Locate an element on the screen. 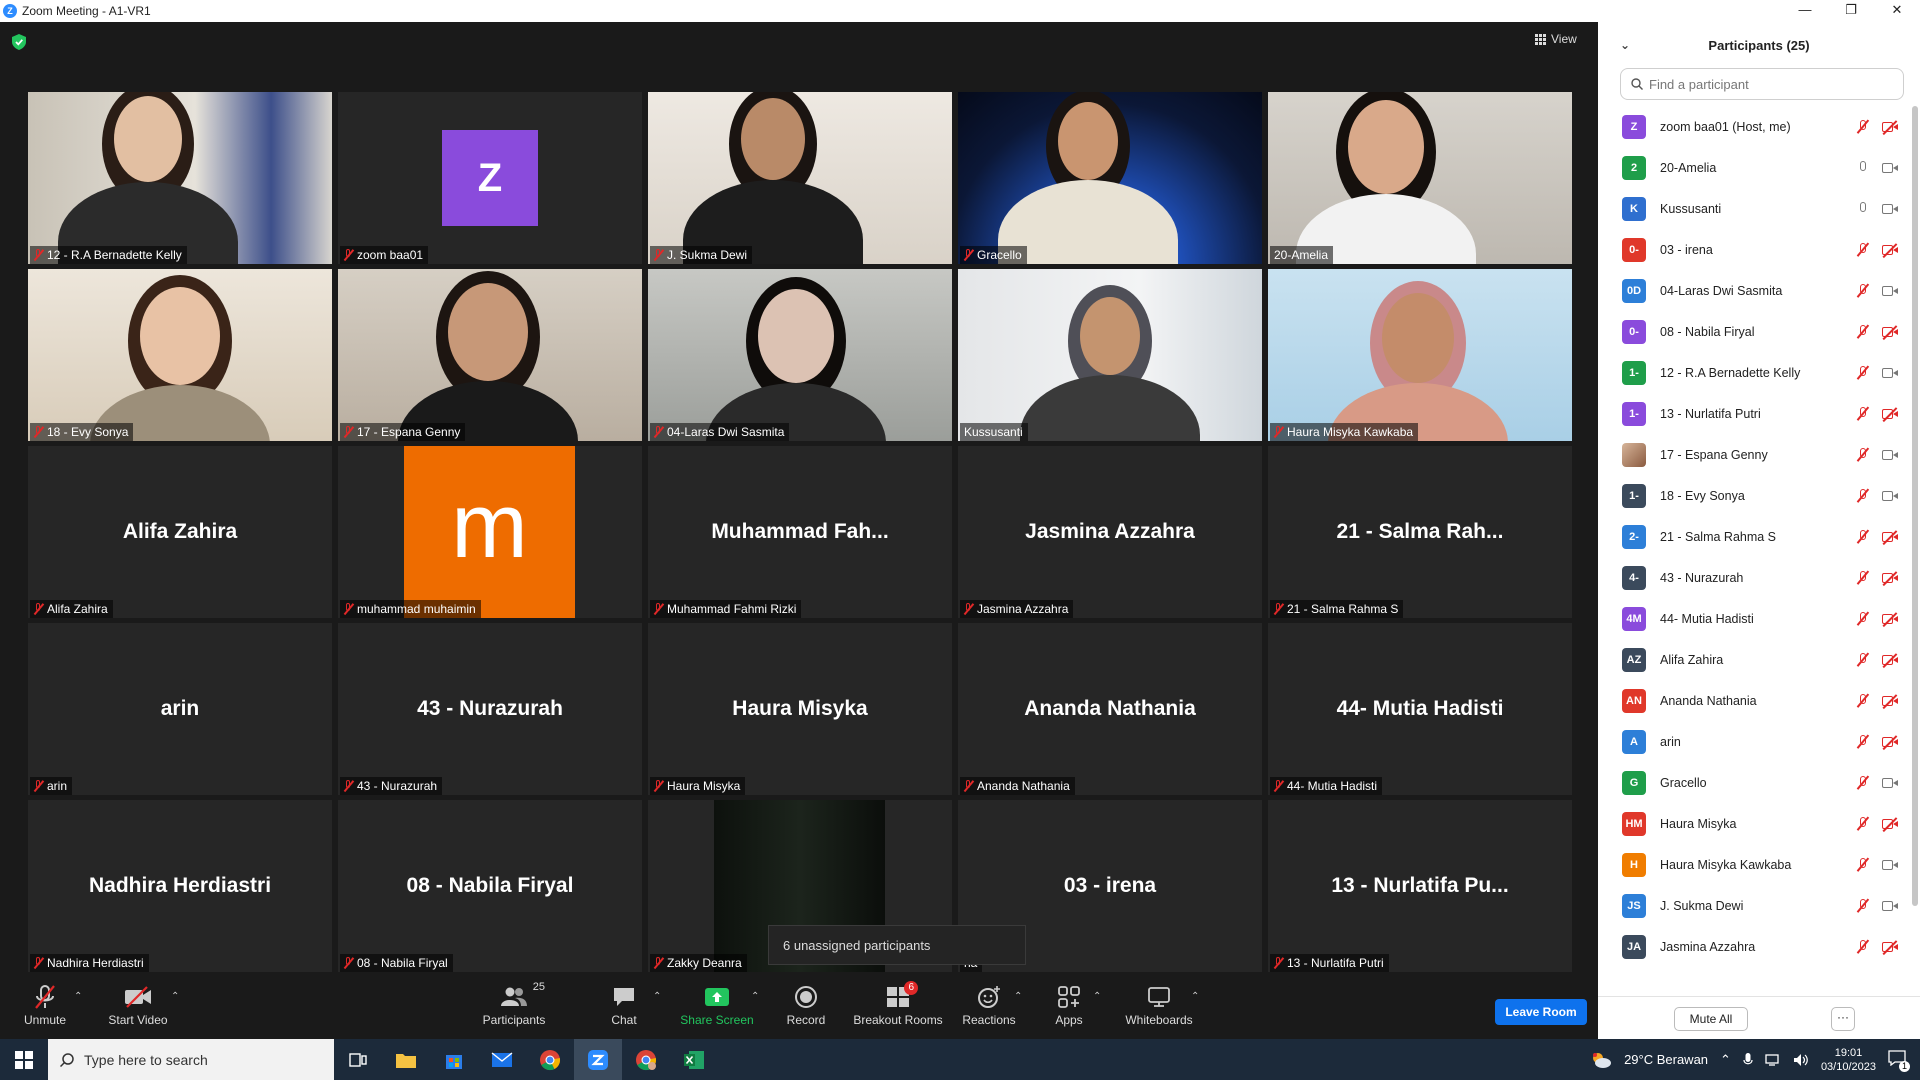 This screenshot has width=1920, height=1080. video-tile: m muhammad muhaimin is located at coordinates (490, 532).